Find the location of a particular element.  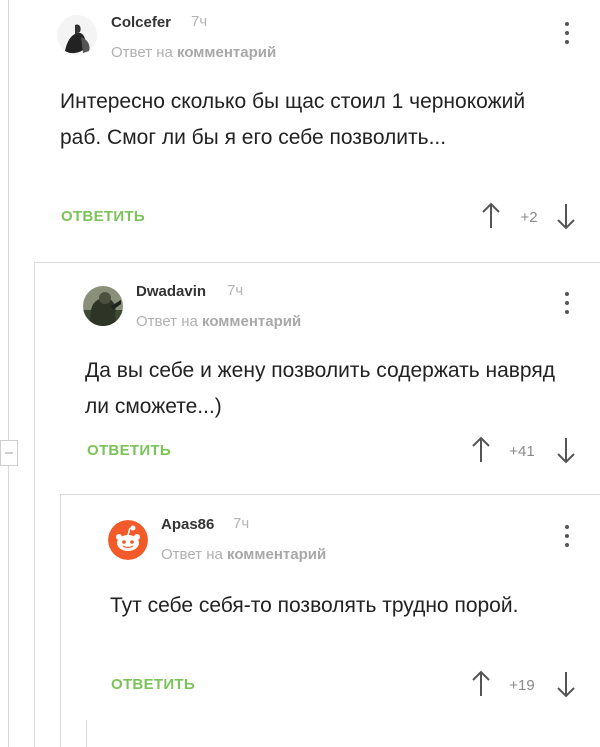

comment-author: Colcefer is located at coordinates (141, 22).